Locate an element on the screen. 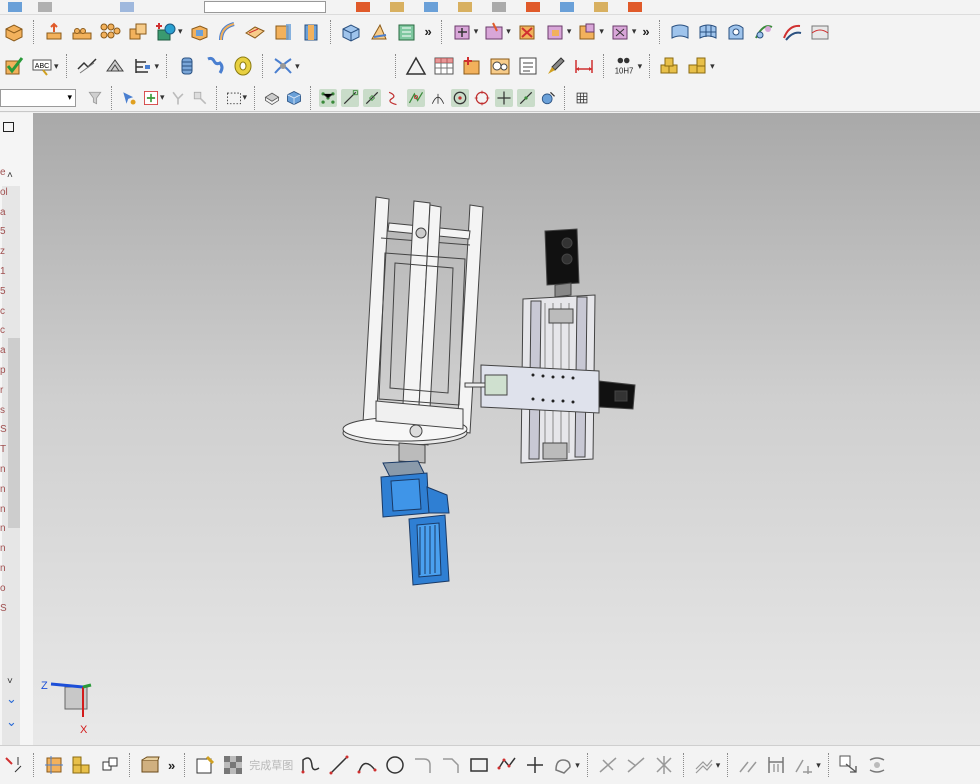  navigator-node-fragment: o is located at coordinates (4, 589).